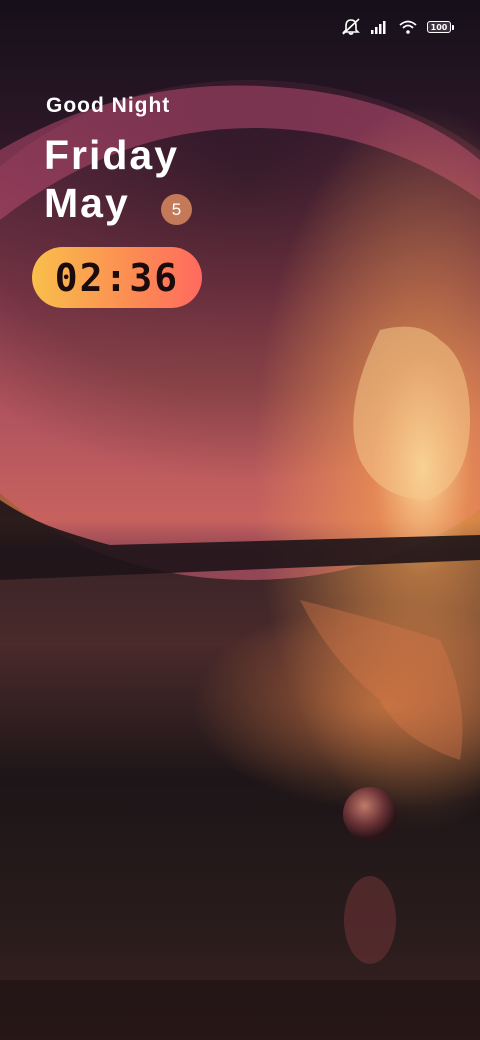 The height and width of the screenshot is (1040, 480). I want to click on battery-icon: 100, so click(440, 27).